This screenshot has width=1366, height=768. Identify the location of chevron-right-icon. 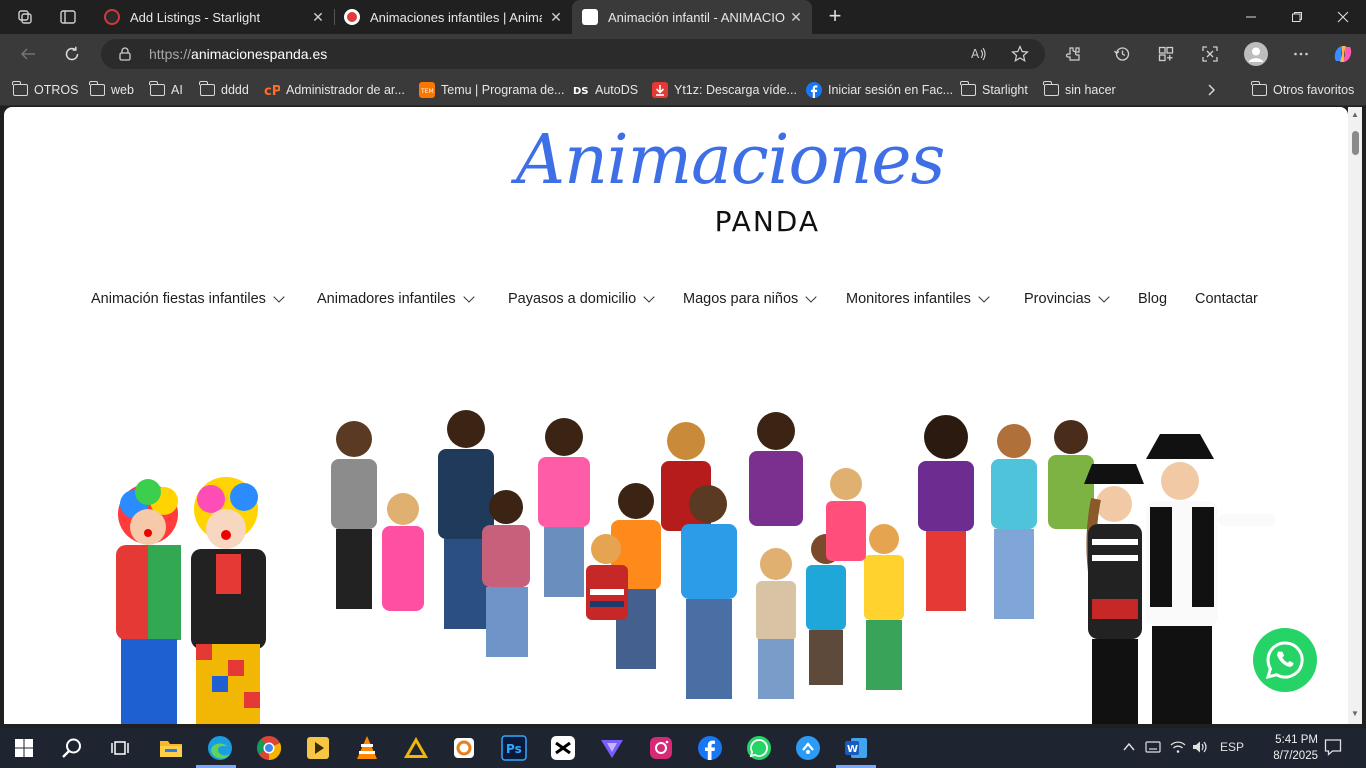
(1211, 90).